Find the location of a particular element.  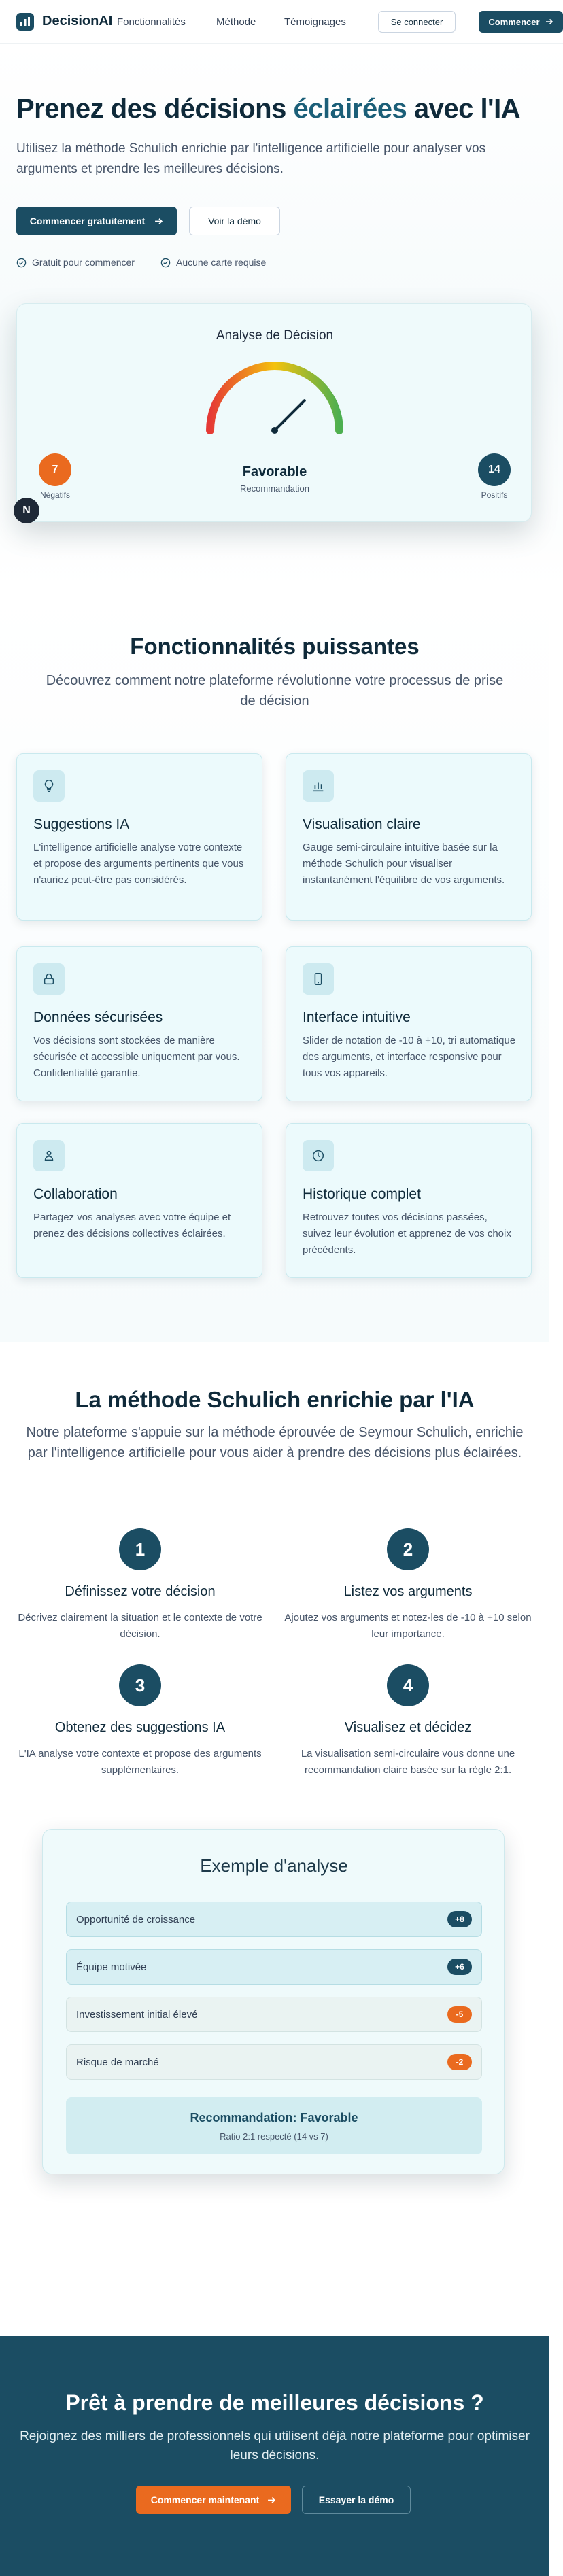

features-title: Fonctionnalités puissantes is located at coordinates (275, 646).